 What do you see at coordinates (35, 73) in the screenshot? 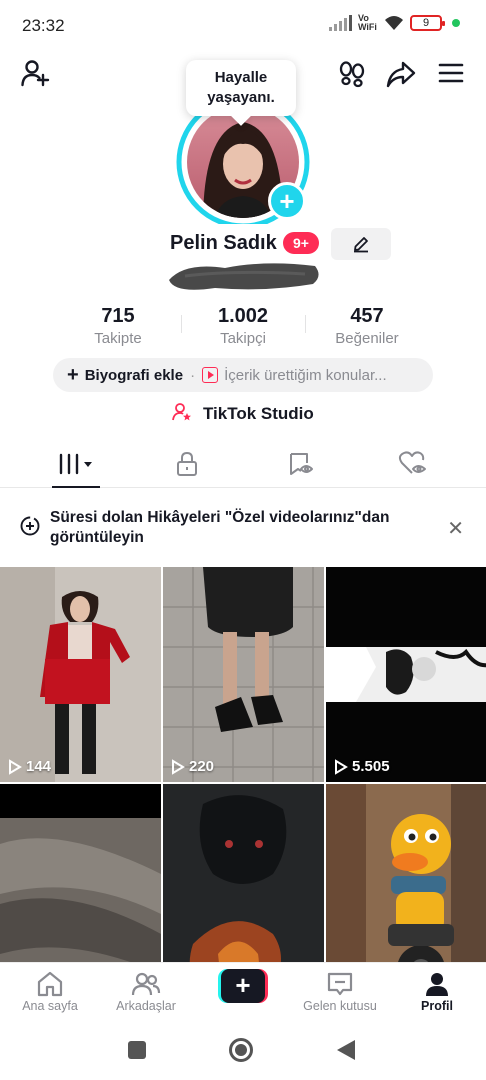
I see `add-friend-icon` at bounding box center [35, 73].